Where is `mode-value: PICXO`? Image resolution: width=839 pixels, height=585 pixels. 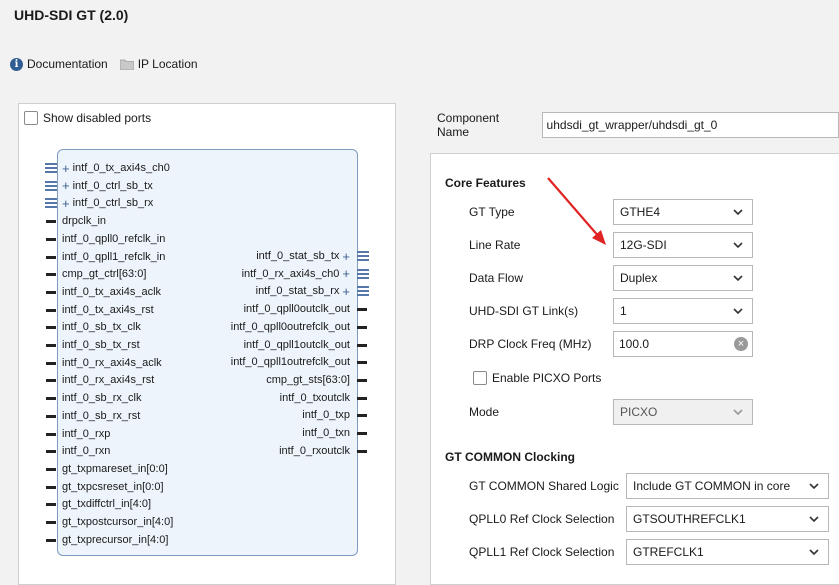
mode-value: PICXO is located at coordinates (639, 412).